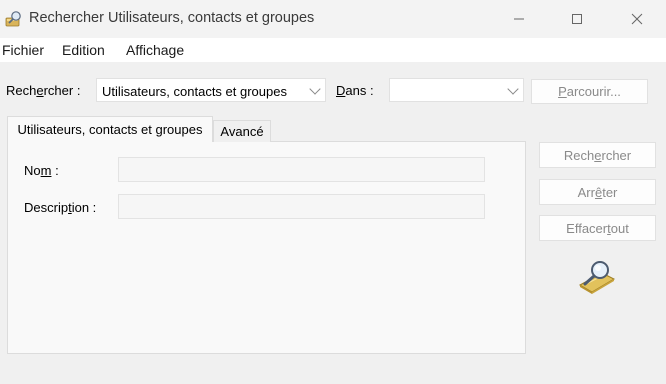 The image size is (666, 384). What do you see at coordinates (301, 169) in the screenshot?
I see `name-field` at bounding box center [301, 169].